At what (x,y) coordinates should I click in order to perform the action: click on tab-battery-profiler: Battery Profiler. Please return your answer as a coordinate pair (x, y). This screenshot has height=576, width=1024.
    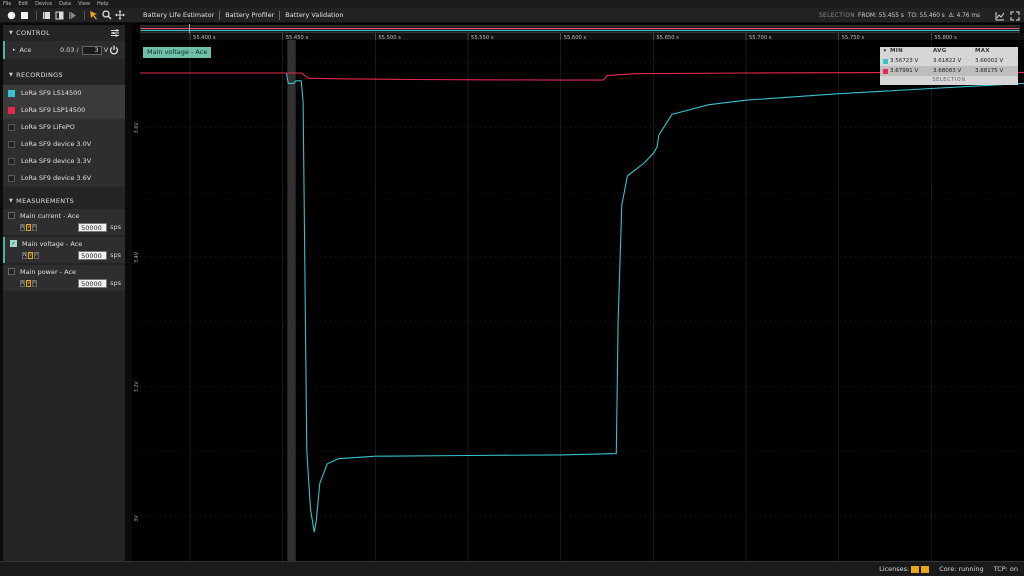
    Looking at the image, I should click on (250, 15).